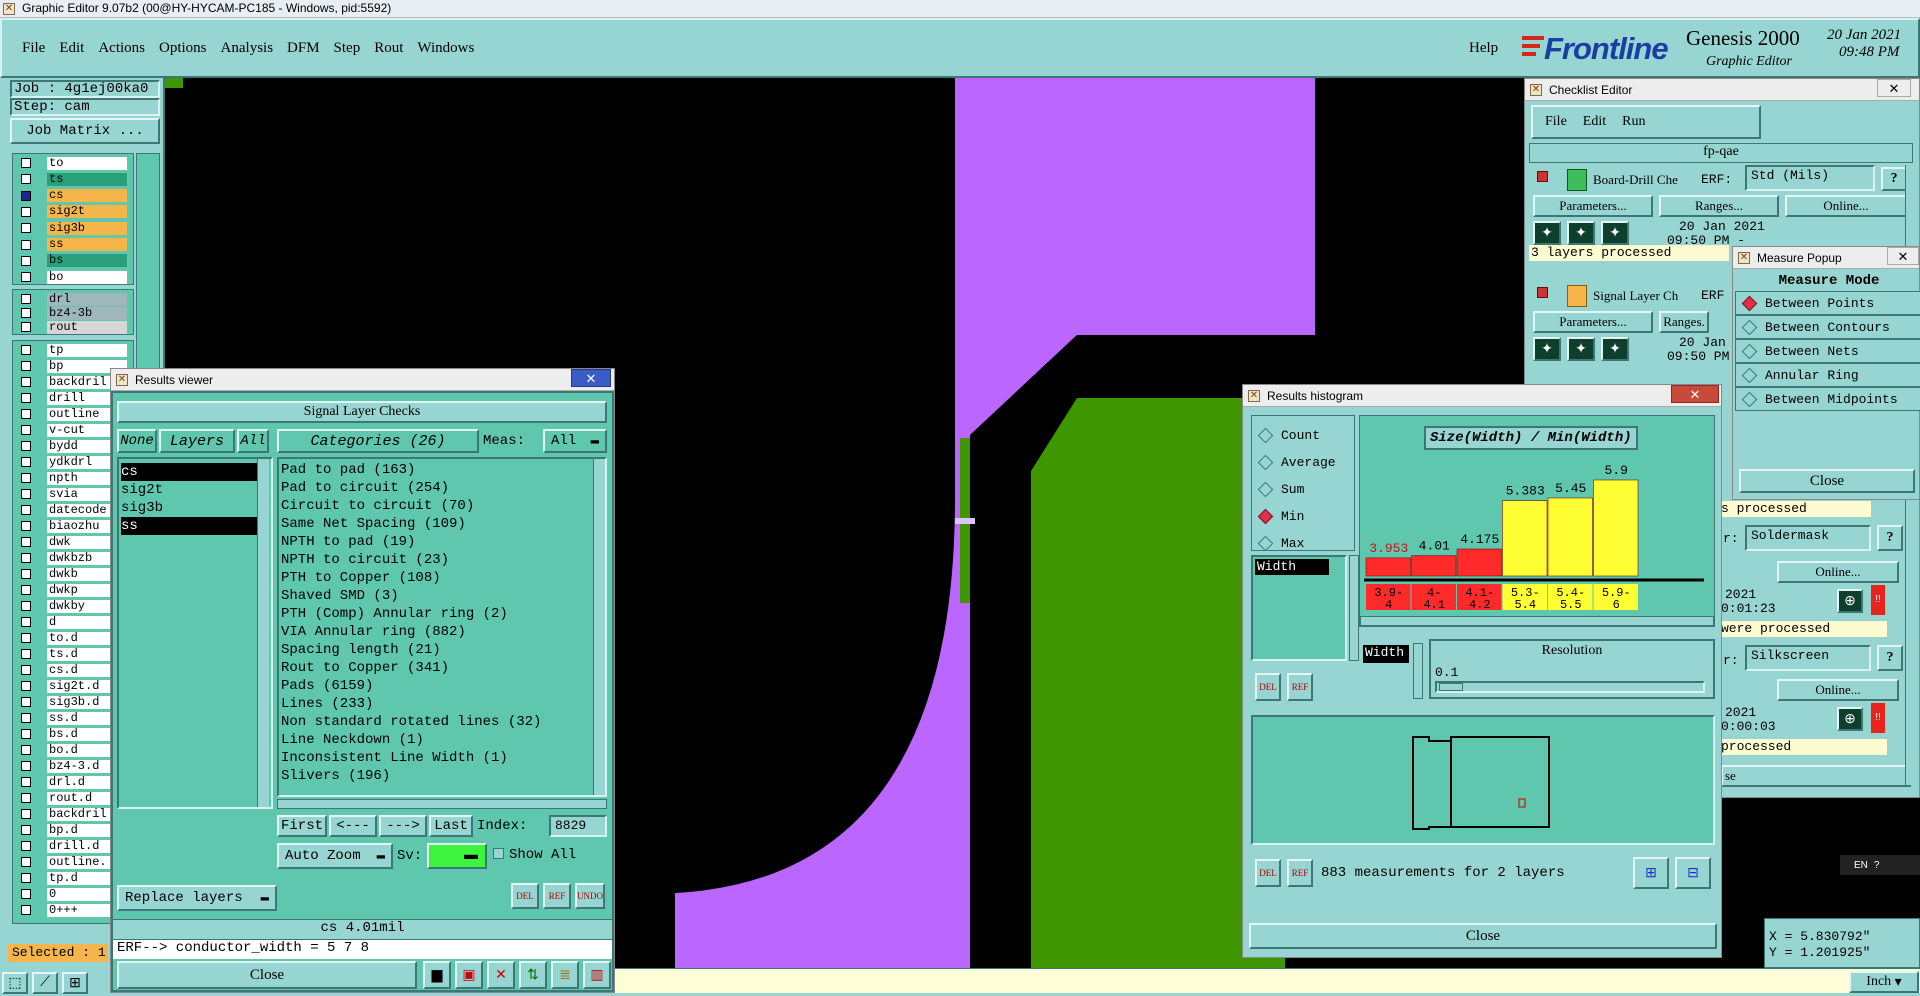 The width and height of the screenshot is (1920, 996). Describe the element at coordinates (1850, 601) in the screenshot. I see `zoom-icon: ⊕` at that location.